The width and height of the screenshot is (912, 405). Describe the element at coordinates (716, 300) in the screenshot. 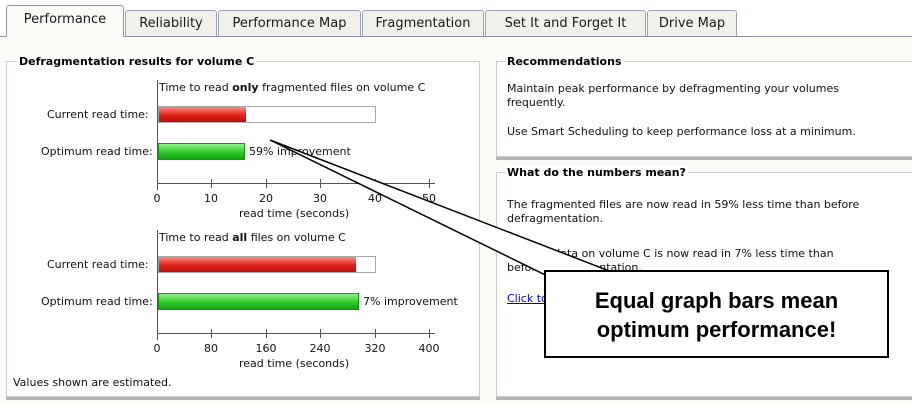

I see `callout-line-1: Equal graph bars mean` at that location.